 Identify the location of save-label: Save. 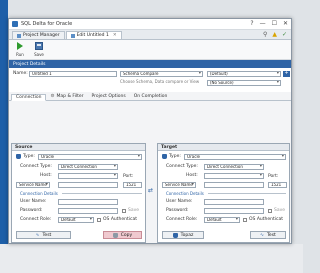
(39, 54).